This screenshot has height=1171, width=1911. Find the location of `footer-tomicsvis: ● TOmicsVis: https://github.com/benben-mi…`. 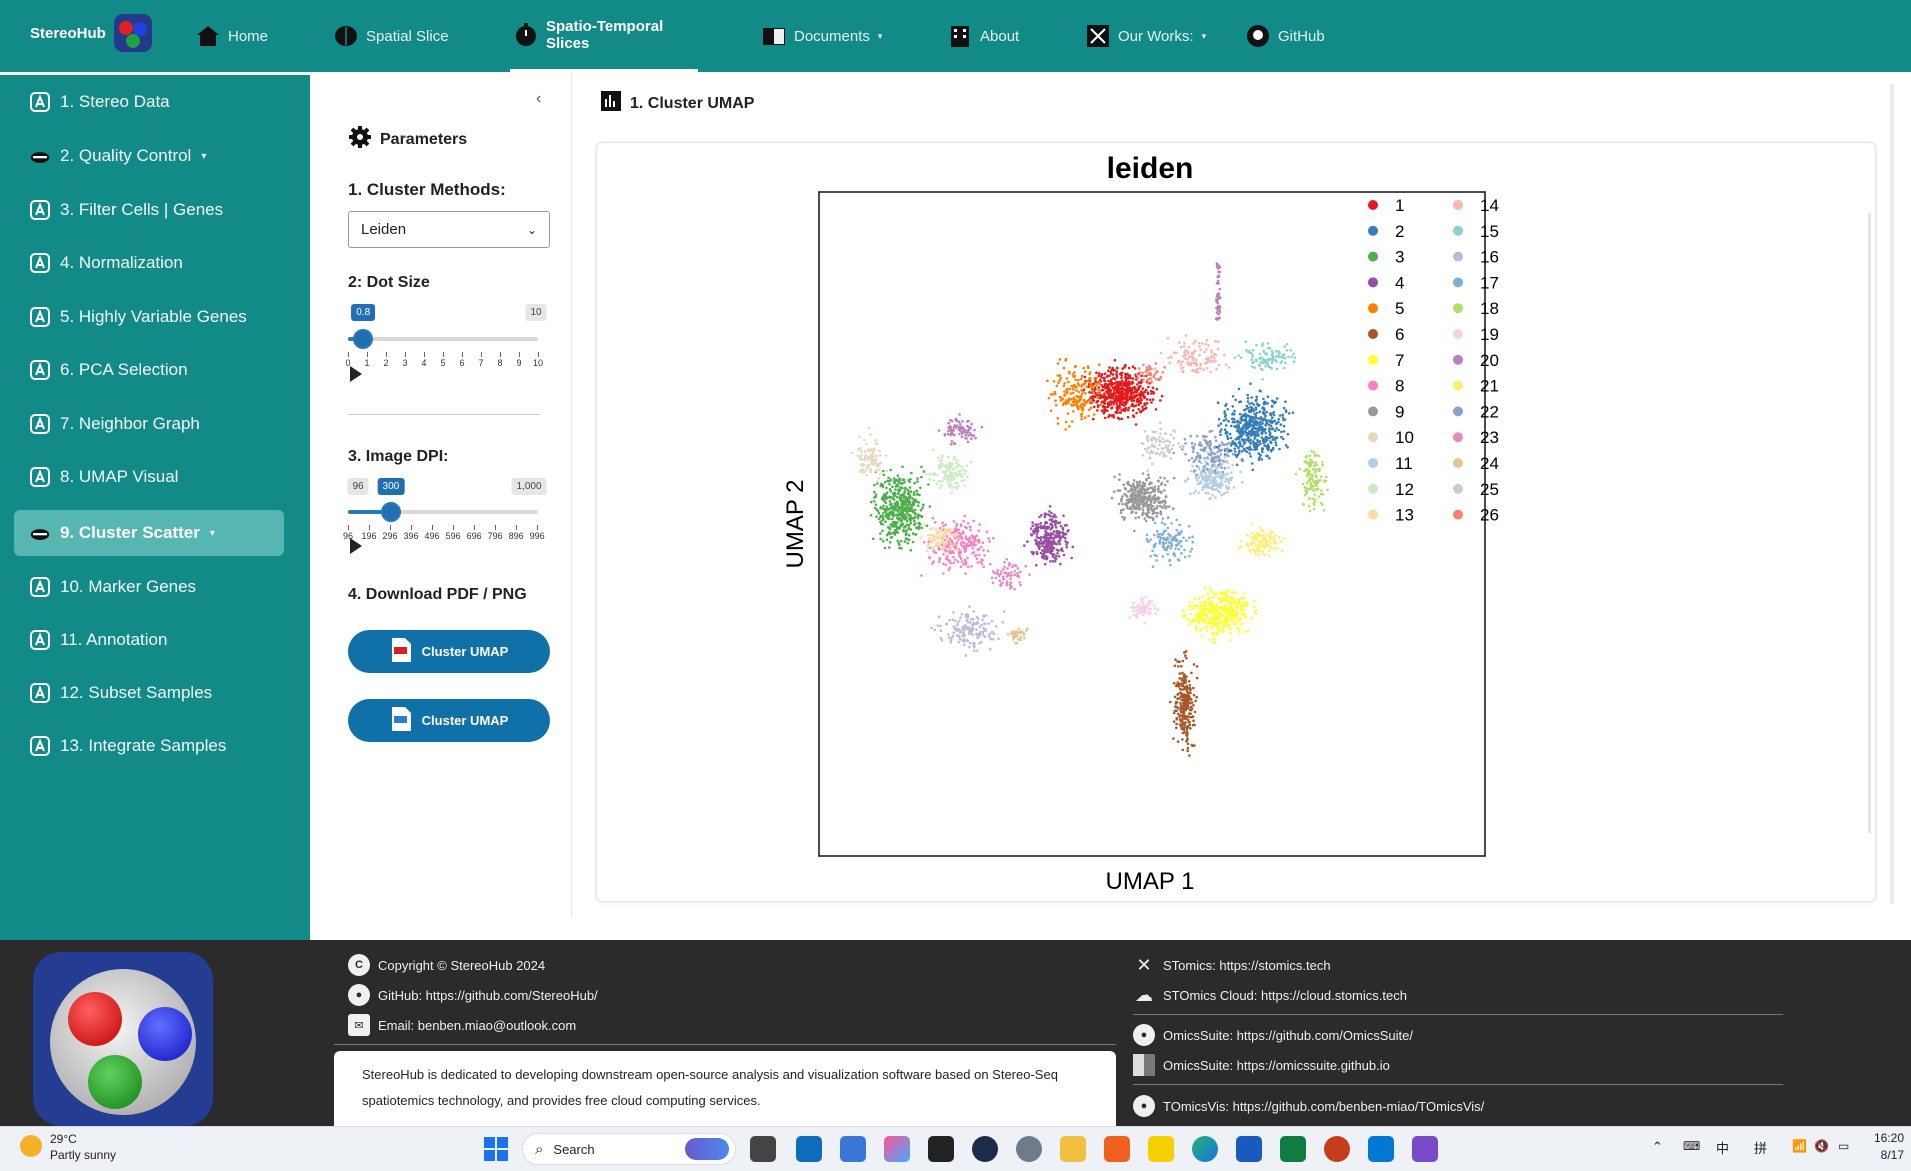

footer-tomicsvis: ● TOmicsVis: https://github.com/benben-mi… is located at coordinates (1308, 1106).